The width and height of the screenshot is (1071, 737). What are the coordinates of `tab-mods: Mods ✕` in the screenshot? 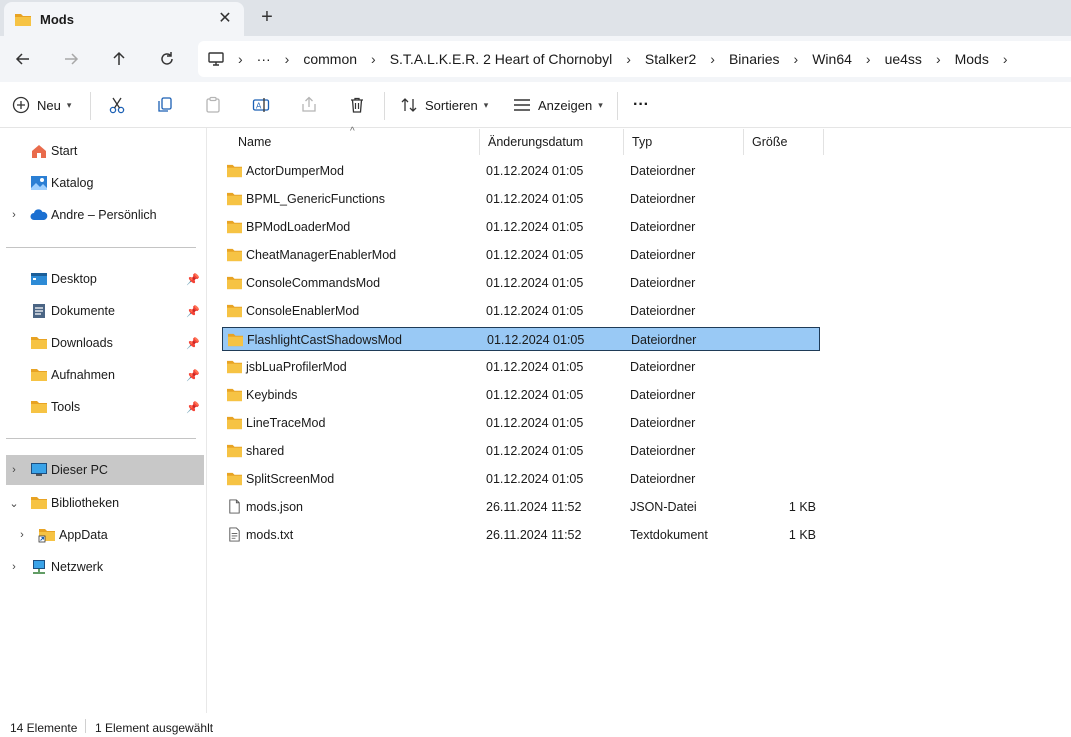 It's located at (124, 19).